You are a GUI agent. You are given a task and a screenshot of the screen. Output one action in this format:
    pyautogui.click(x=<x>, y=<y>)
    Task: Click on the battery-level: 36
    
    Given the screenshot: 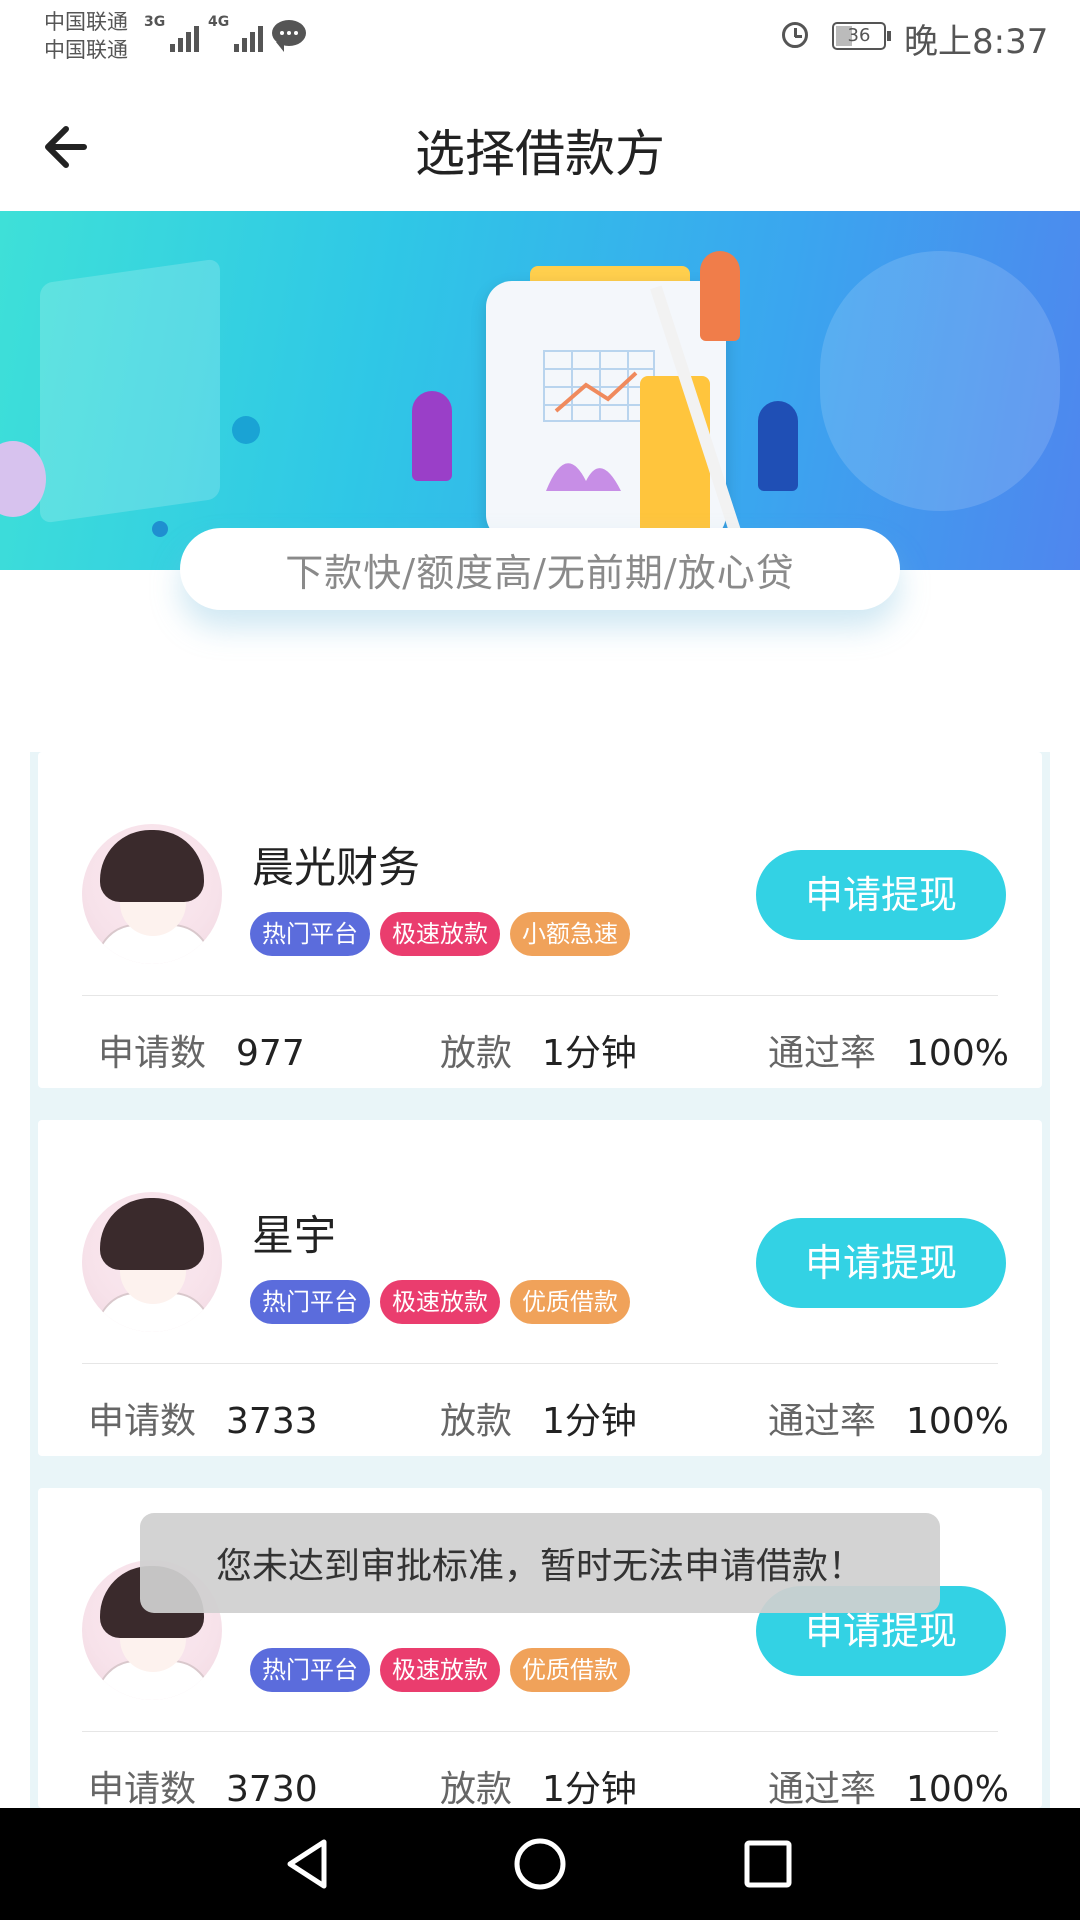 What is the action you would take?
    pyautogui.click(x=859, y=35)
    